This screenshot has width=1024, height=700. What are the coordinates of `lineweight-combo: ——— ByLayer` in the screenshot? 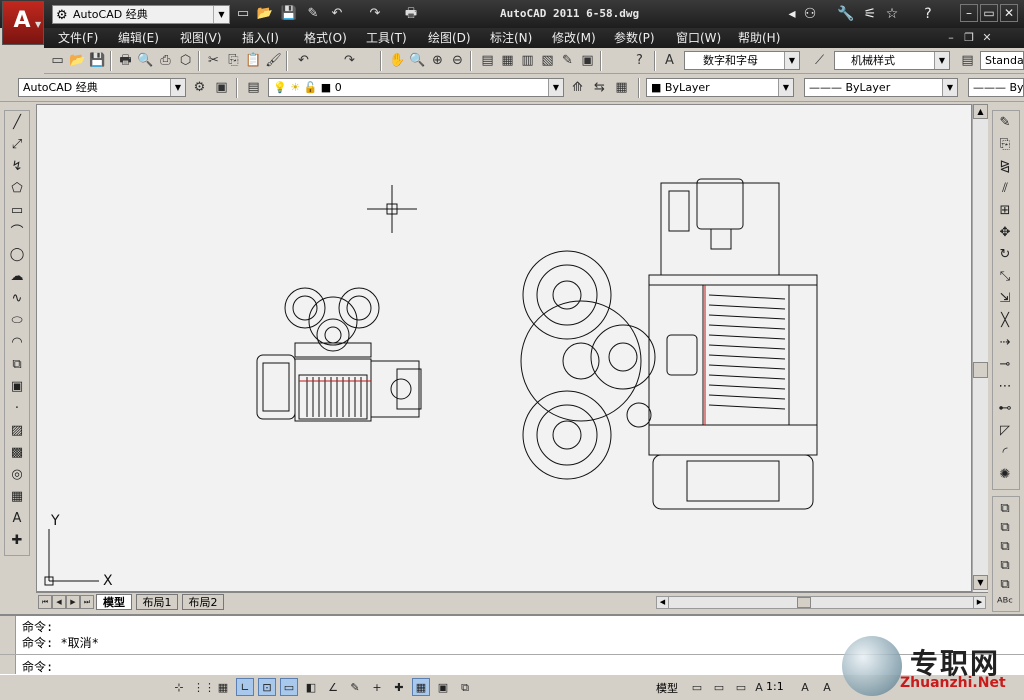 It's located at (996, 87).